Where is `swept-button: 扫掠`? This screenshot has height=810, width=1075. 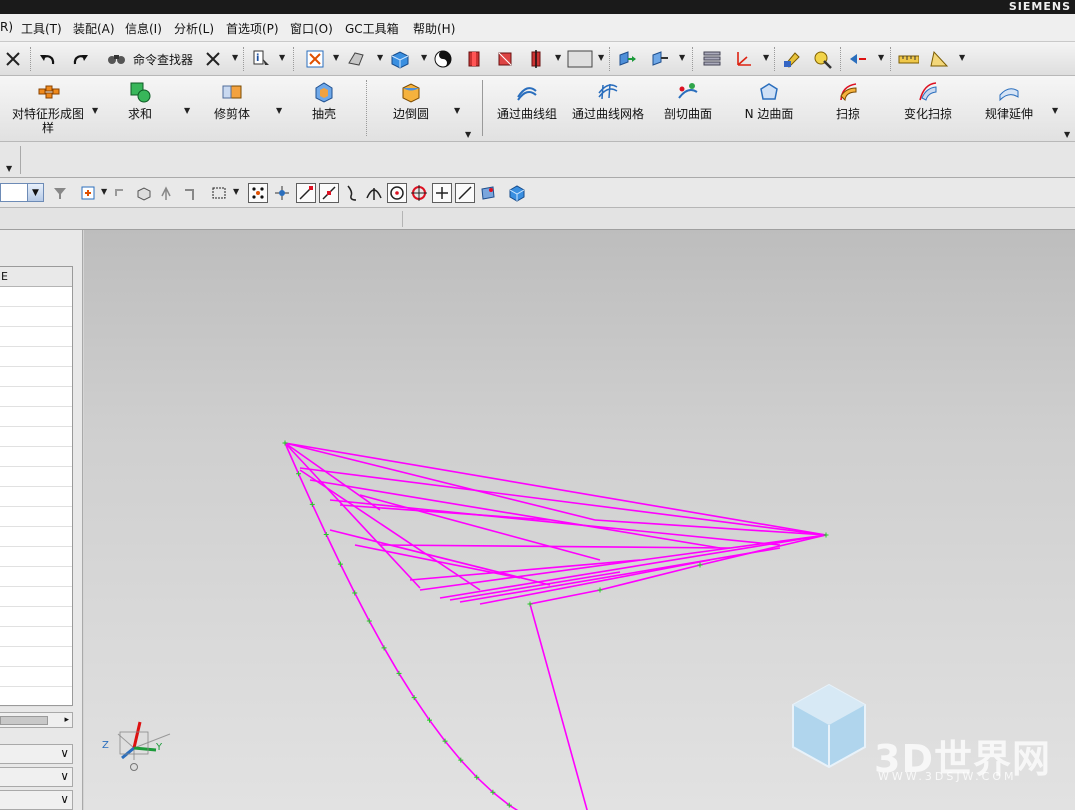 swept-button: 扫掠 is located at coordinates (848, 100).